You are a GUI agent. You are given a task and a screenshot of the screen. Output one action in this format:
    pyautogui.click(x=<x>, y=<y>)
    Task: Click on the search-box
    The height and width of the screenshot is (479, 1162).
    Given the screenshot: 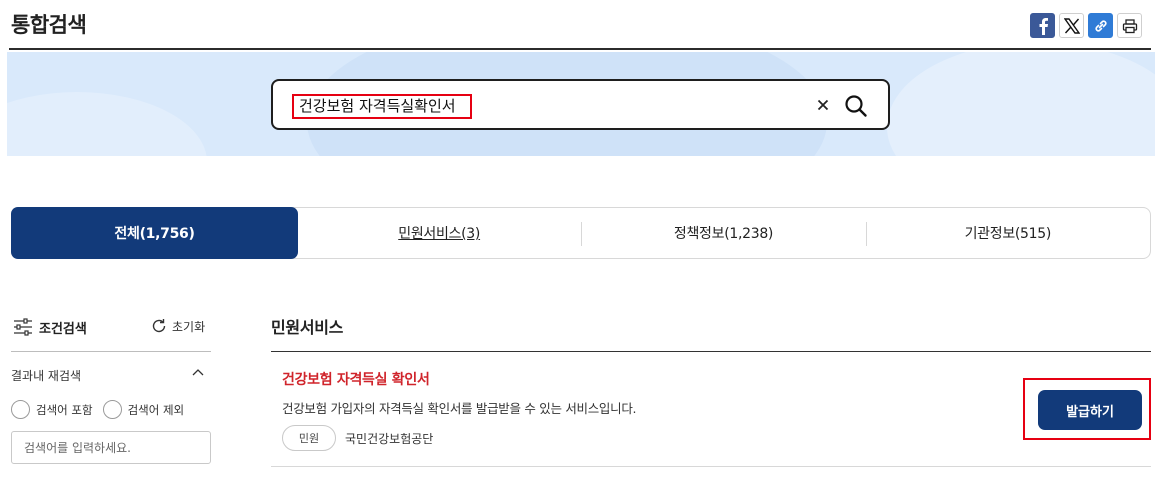 What is the action you would take?
    pyautogui.click(x=580, y=104)
    